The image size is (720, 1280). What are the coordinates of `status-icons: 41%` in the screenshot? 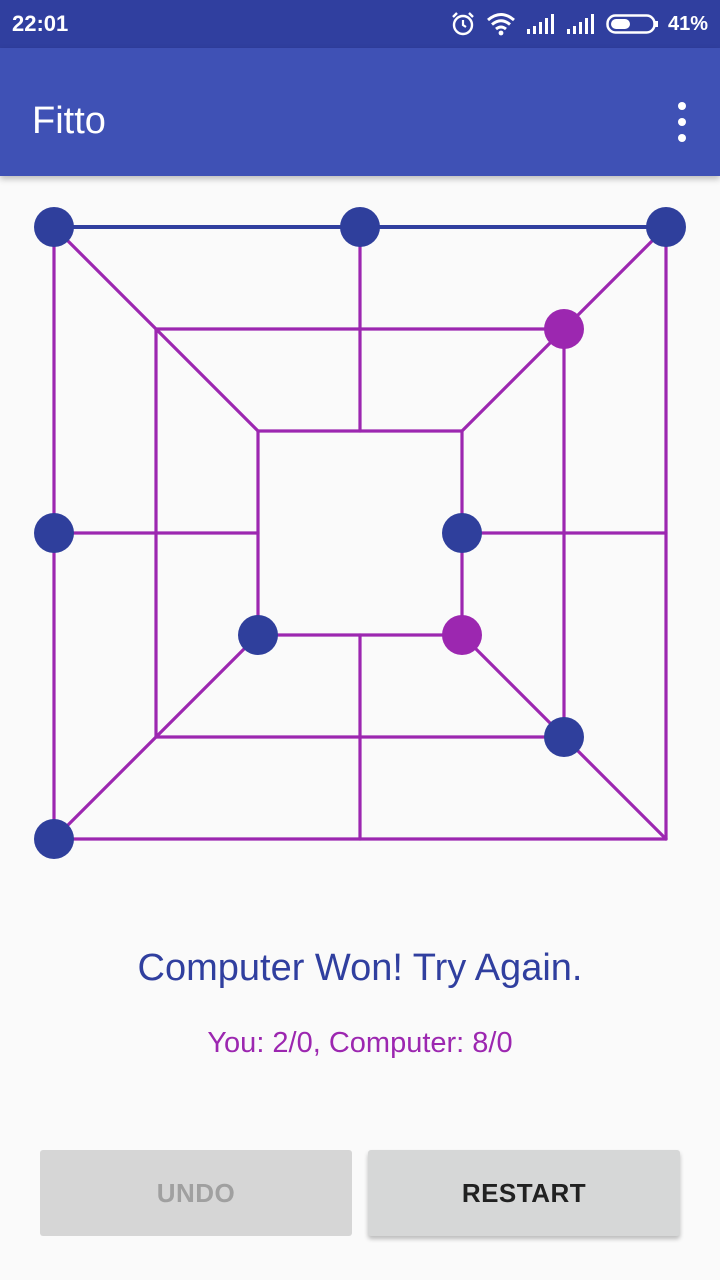 It's located at (579, 24).